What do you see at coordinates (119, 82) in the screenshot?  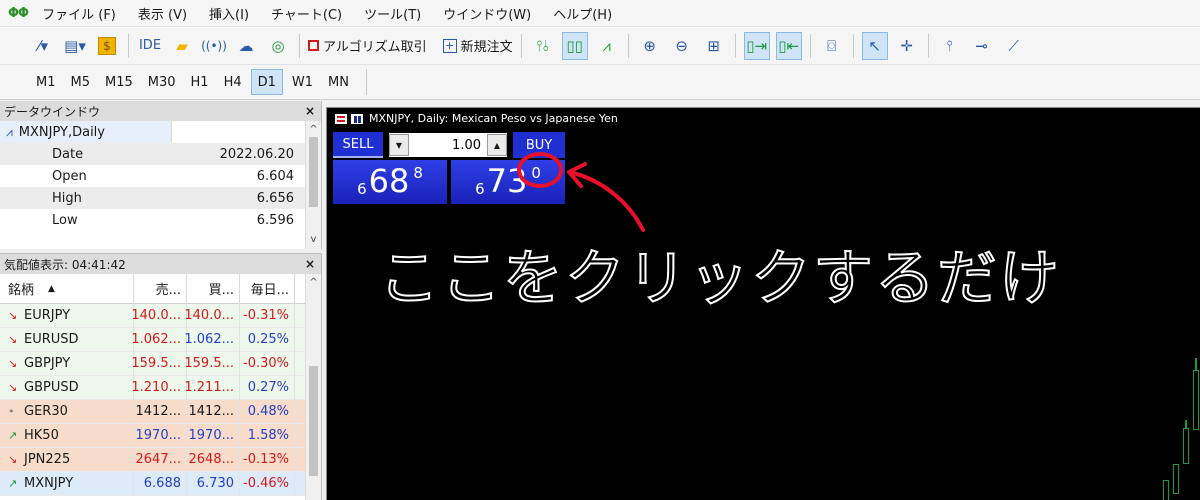 I see `period-m15: M15` at bounding box center [119, 82].